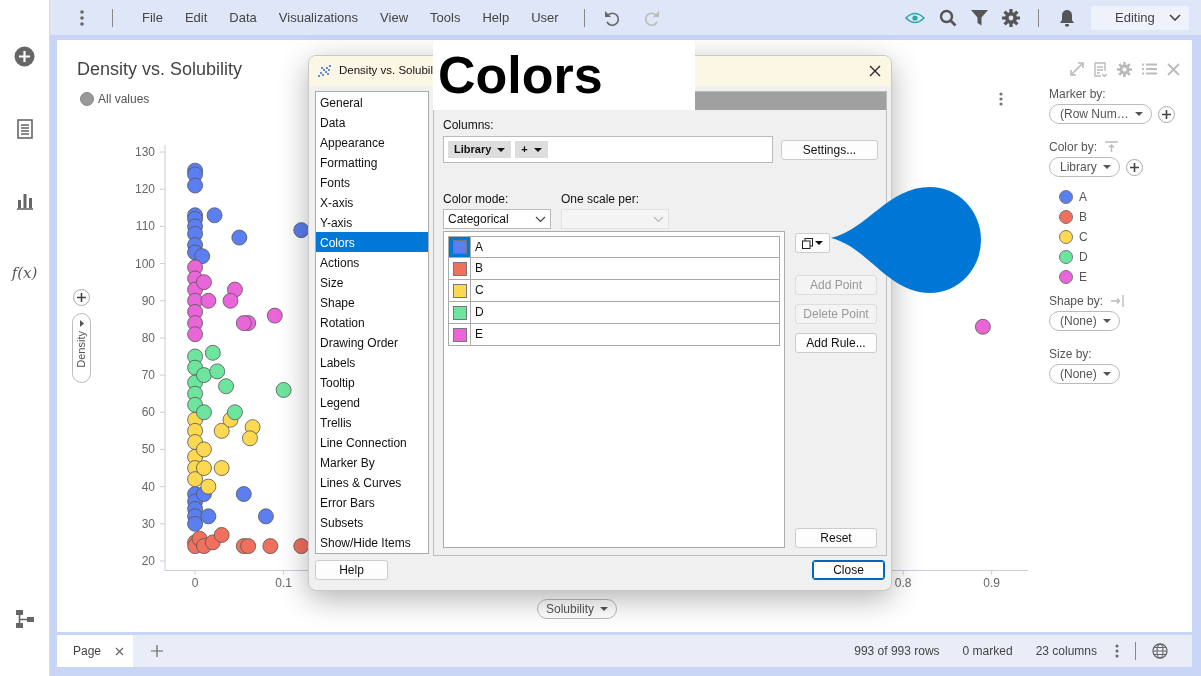 This screenshot has width=1201, height=676. I want to click on list-item: Show/Hide Items, so click(372, 542).